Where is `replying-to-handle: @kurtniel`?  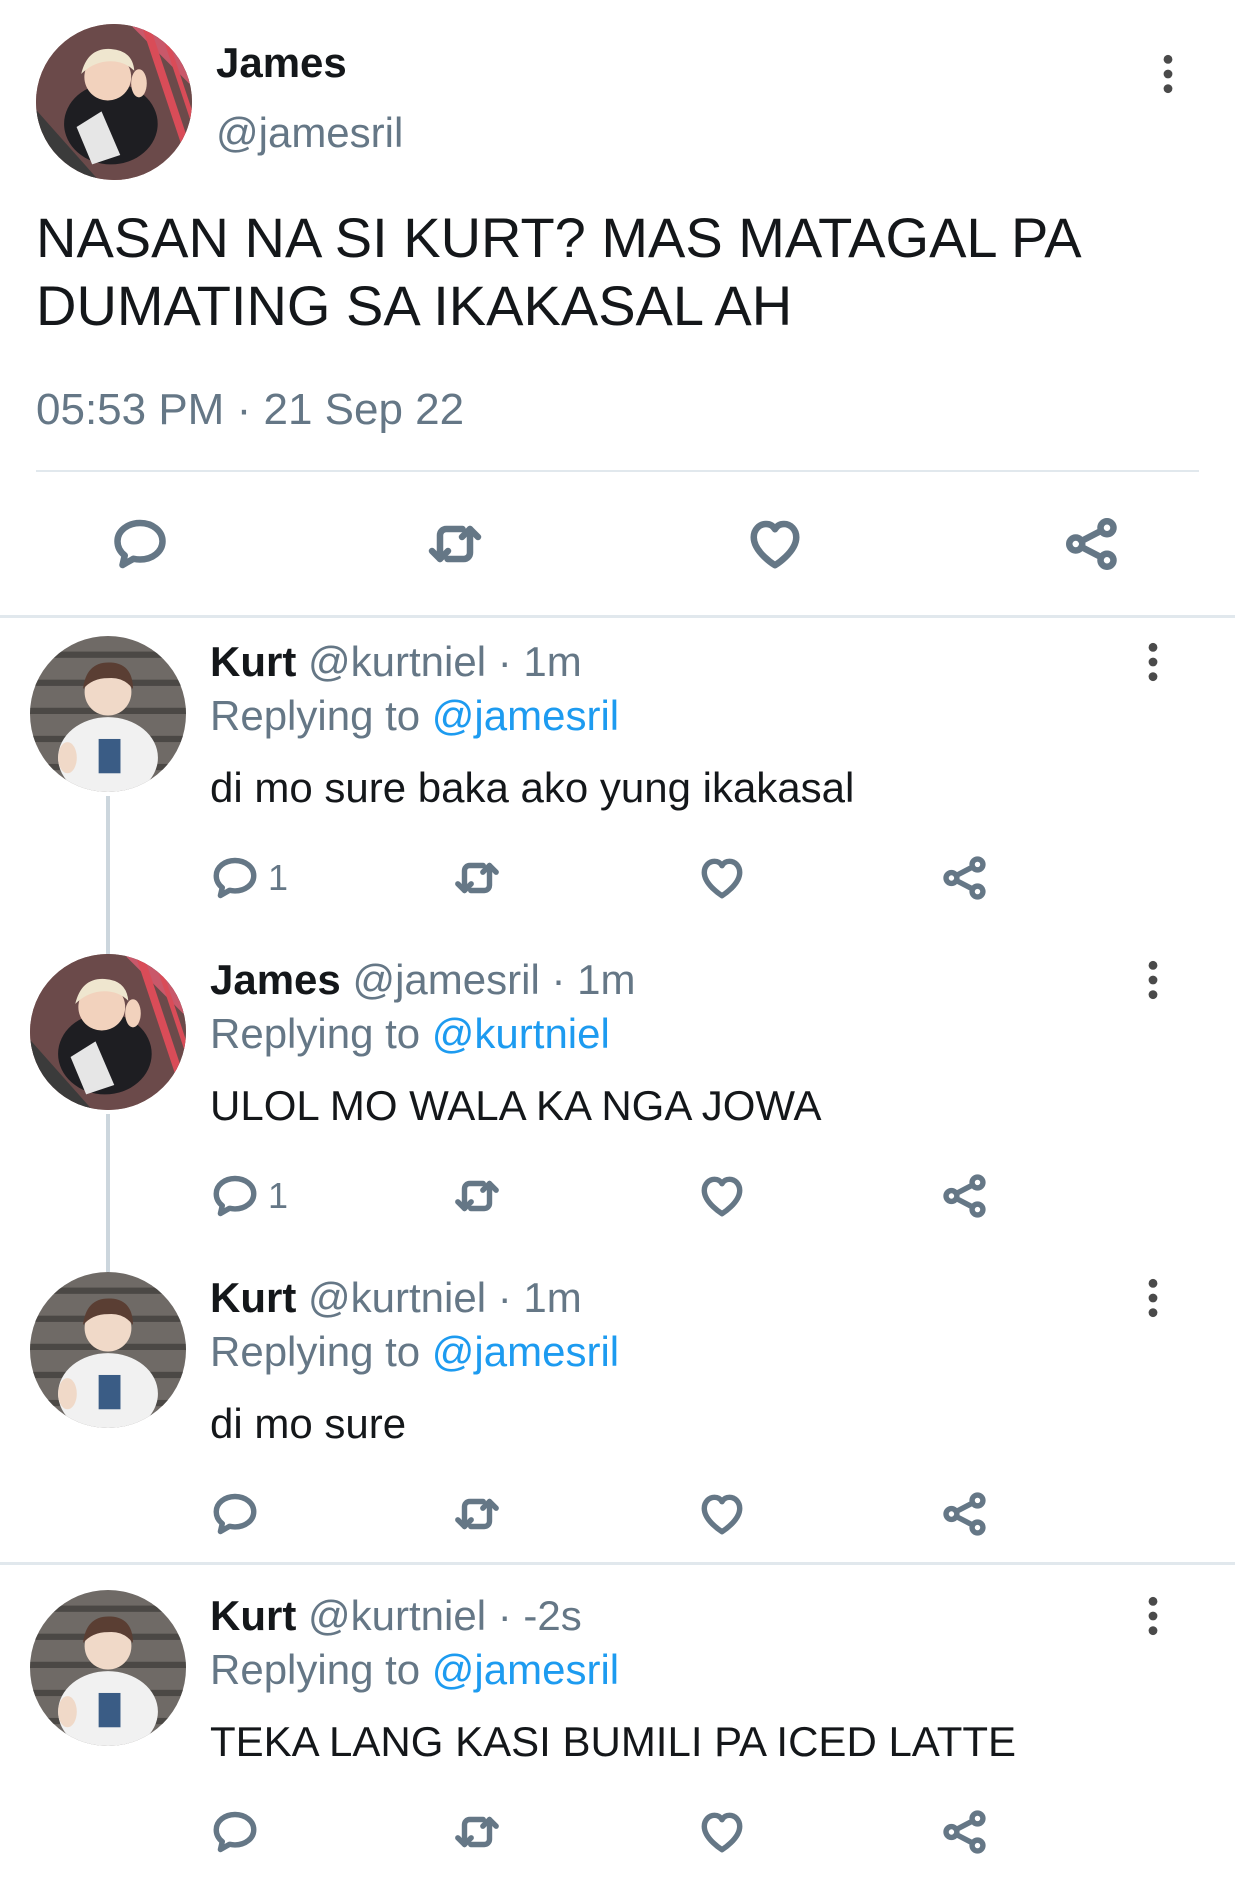
replying-to-handle: @kurtniel is located at coordinates (521, 1033).